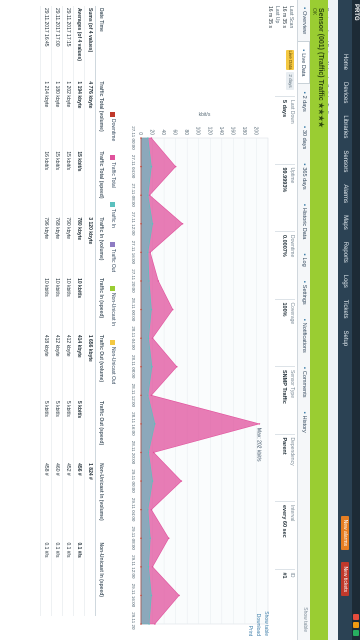  I want to click on column-header: Traffic Out (speed), so click(100, 430).